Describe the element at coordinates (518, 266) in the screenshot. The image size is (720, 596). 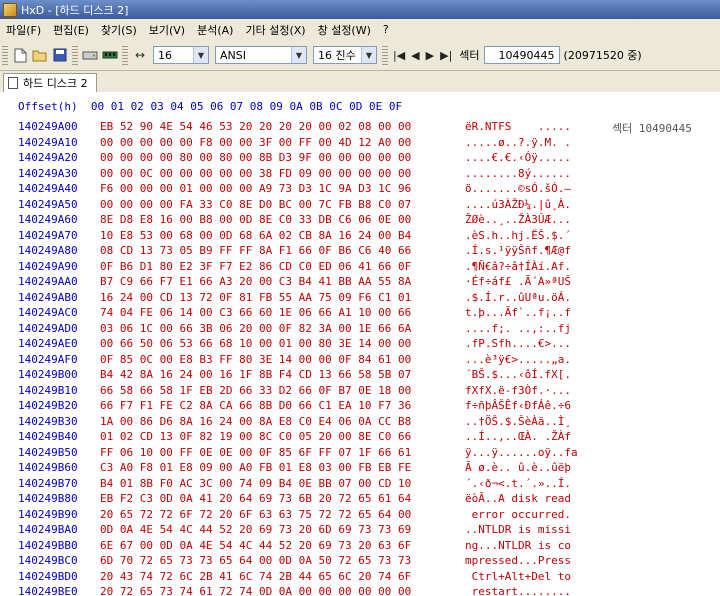
I see `row-text: .¶Ñ€â?÷â†ÍÀí.Af.` at that location.